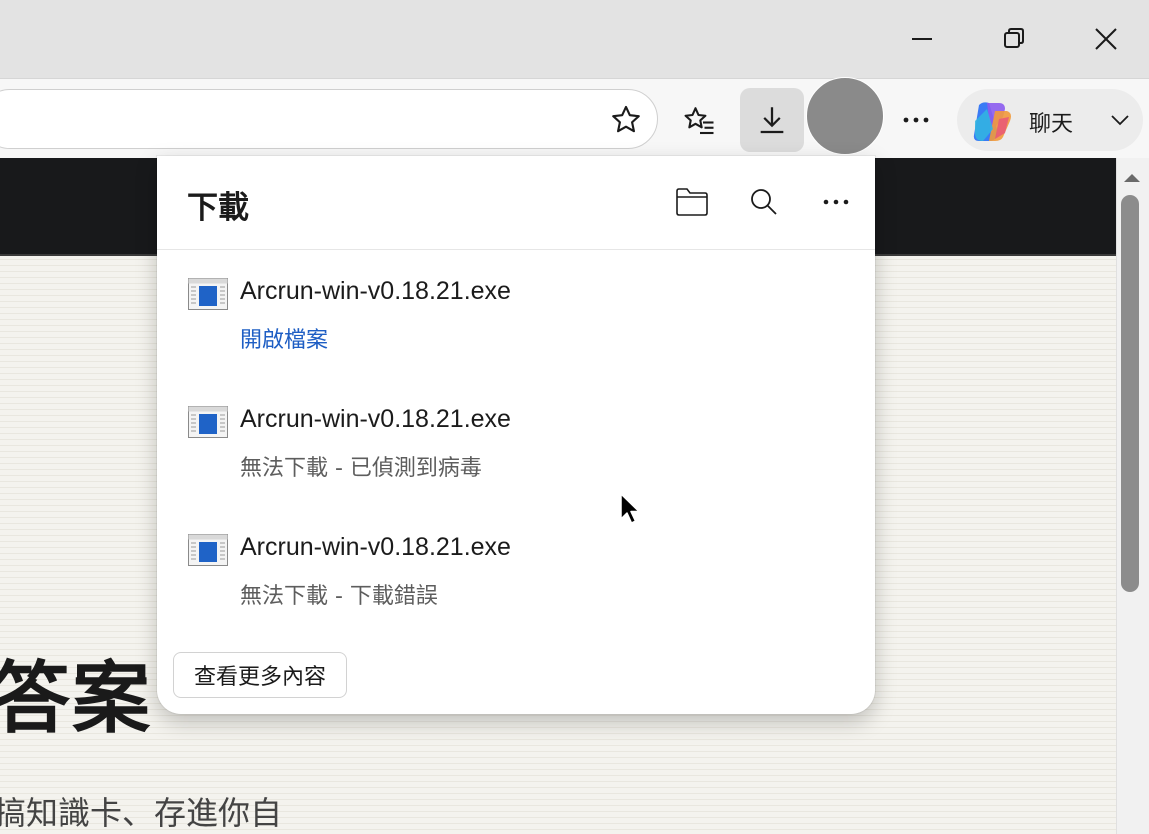 Image resolution: width=1149 pixels, height=834 pixels. I want to click on see-more-button: 查看更多內容, so click(260, 675).